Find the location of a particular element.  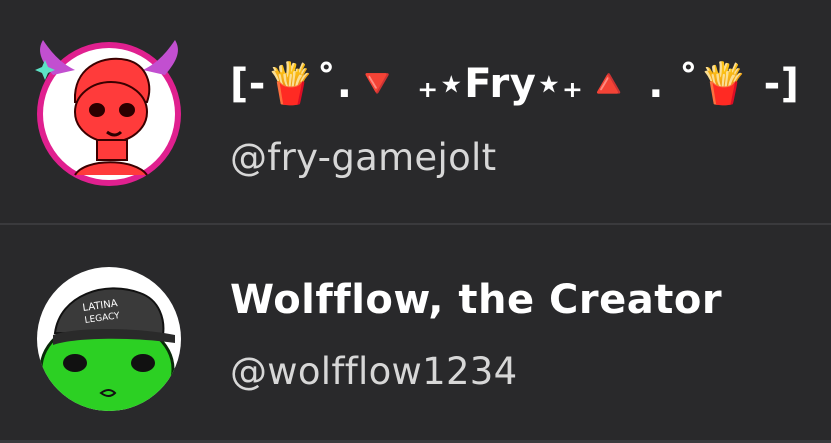

avatar-image-fry is located at coordinates (108, 113).